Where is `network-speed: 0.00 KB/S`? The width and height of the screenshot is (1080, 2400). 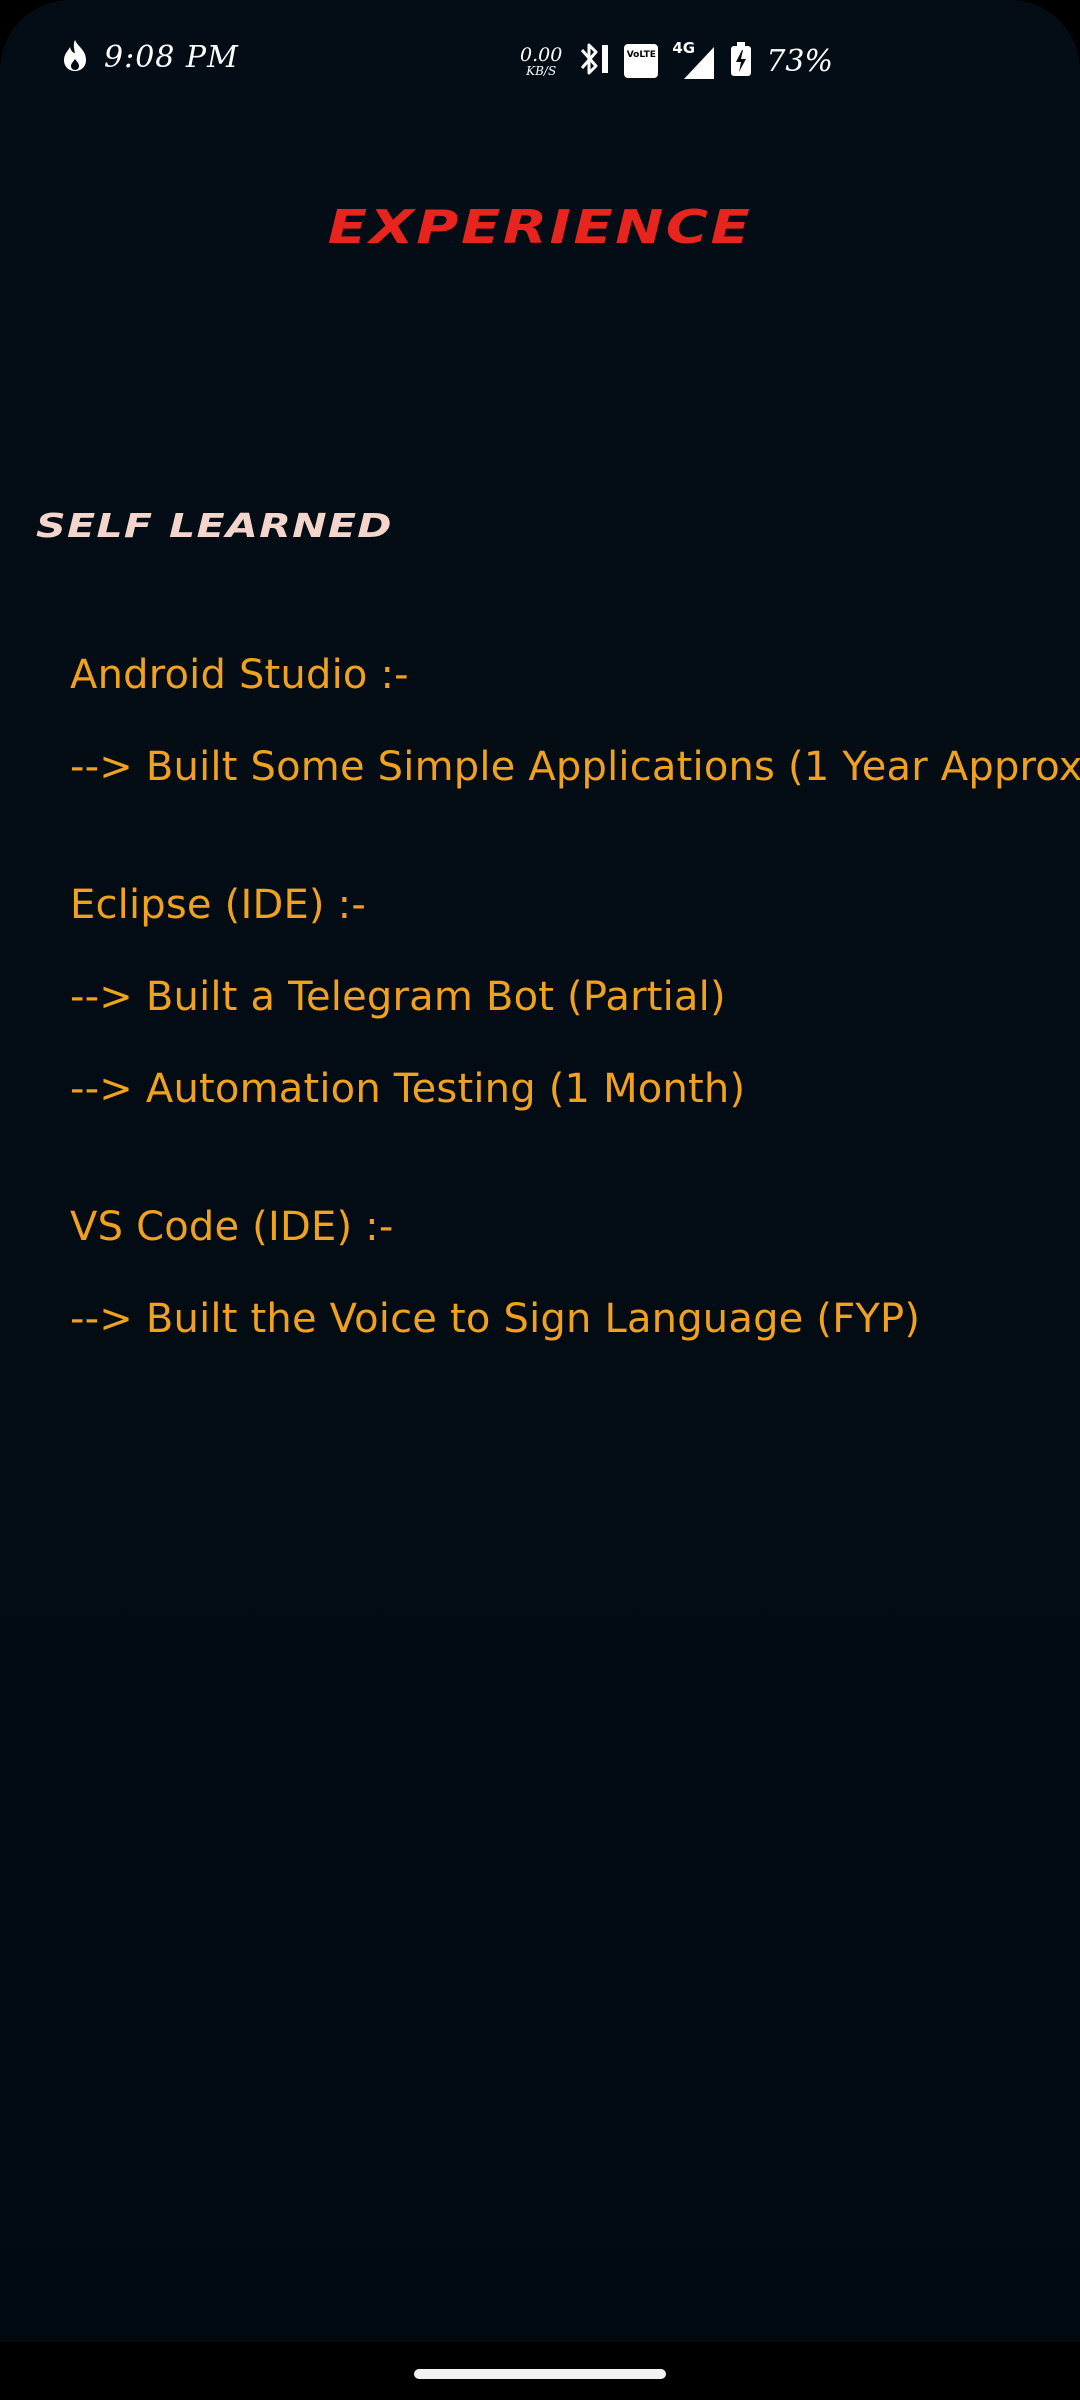
network-speed: 0.00 KB/S is located at coordinates (541, 60).